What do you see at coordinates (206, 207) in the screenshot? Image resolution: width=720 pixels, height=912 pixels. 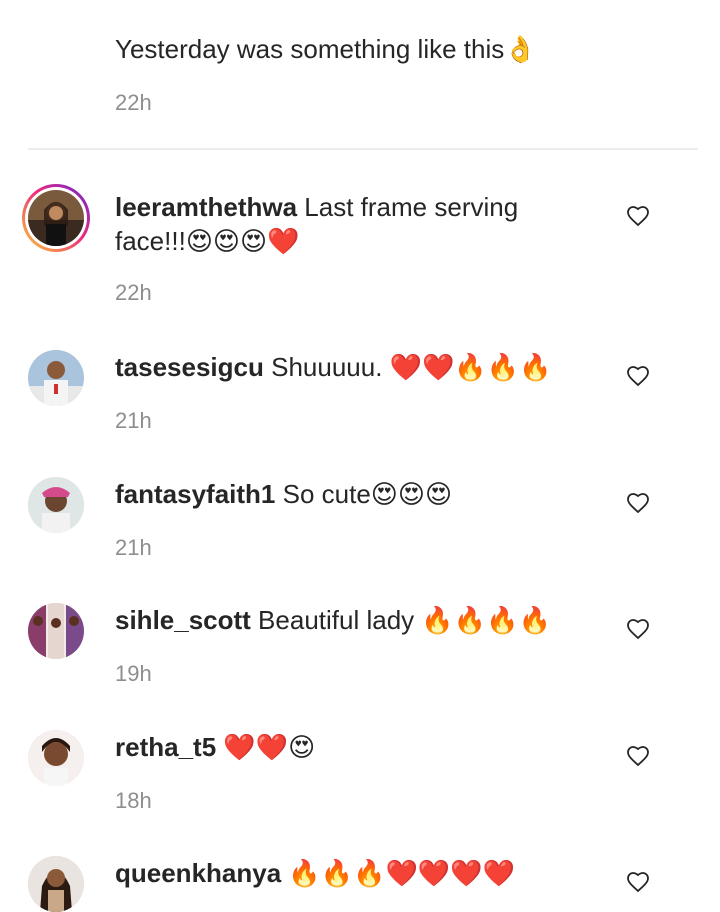 I see `comment-username: leeramthethwa` at bounding box center [206, 207].